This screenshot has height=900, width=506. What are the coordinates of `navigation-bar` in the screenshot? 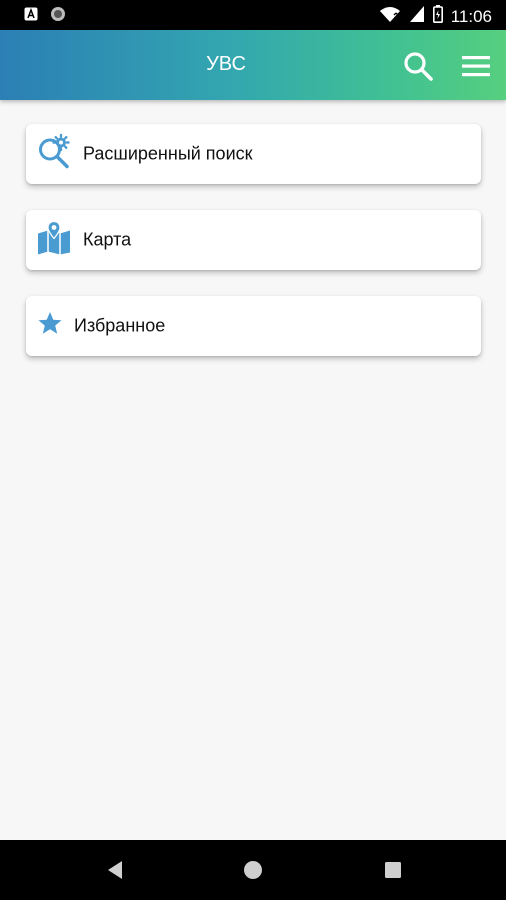 It's located at (253, 870).